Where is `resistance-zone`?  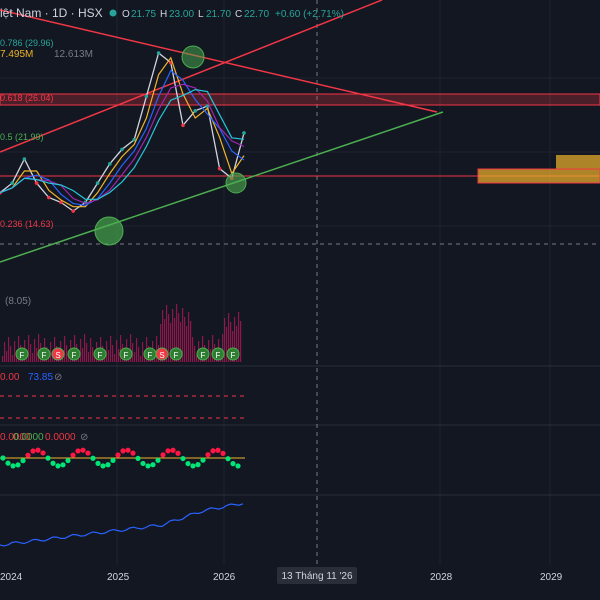 resistance-zone is located at coordinates (300, 99).